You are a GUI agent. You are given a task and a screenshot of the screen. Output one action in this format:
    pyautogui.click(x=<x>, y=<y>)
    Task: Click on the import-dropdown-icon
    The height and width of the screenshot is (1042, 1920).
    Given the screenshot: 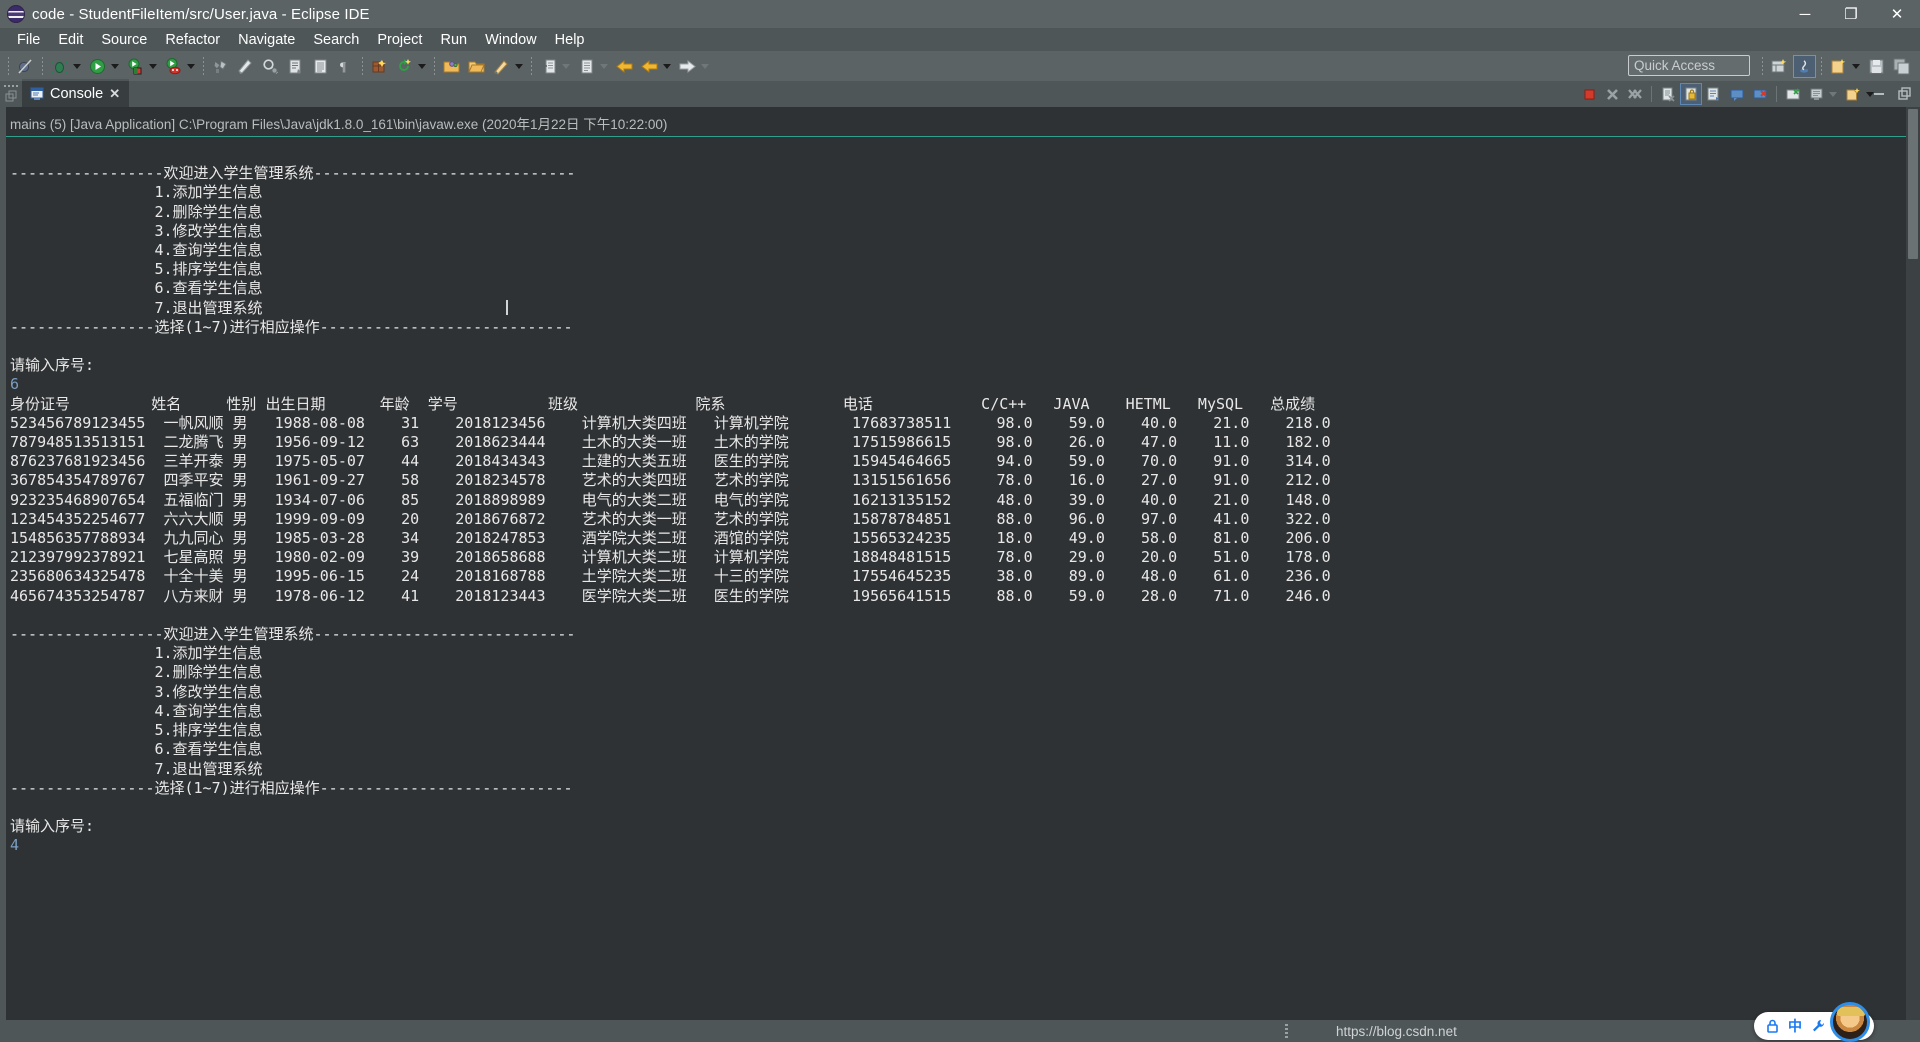 What is the action you would take?
    pyautogui.click(x=604, y=66)
    